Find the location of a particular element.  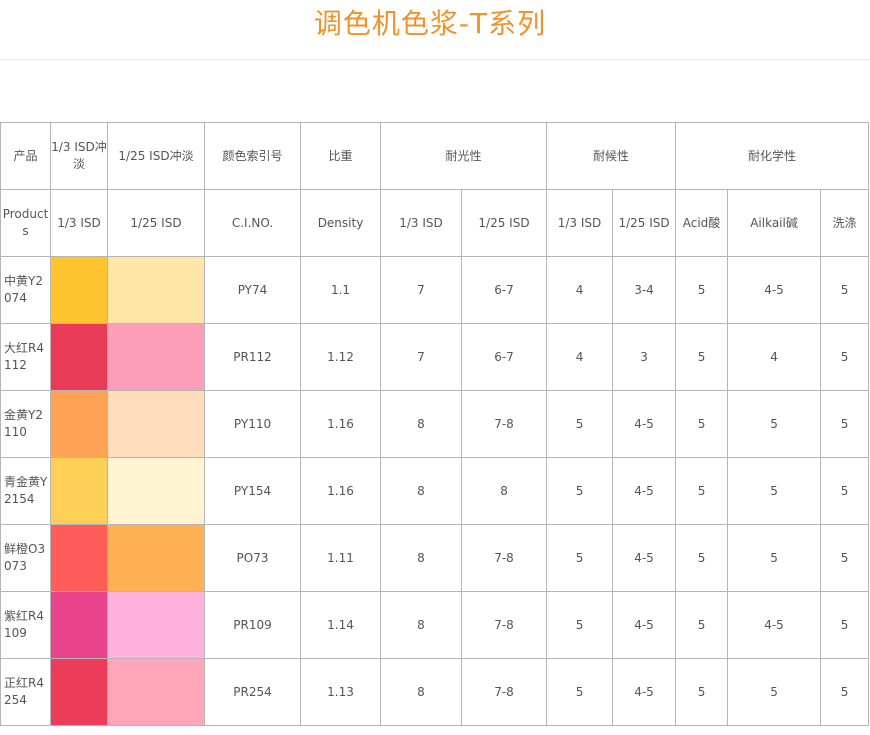

weatherability-1-25: 3 is located at coordinates (644, 357).